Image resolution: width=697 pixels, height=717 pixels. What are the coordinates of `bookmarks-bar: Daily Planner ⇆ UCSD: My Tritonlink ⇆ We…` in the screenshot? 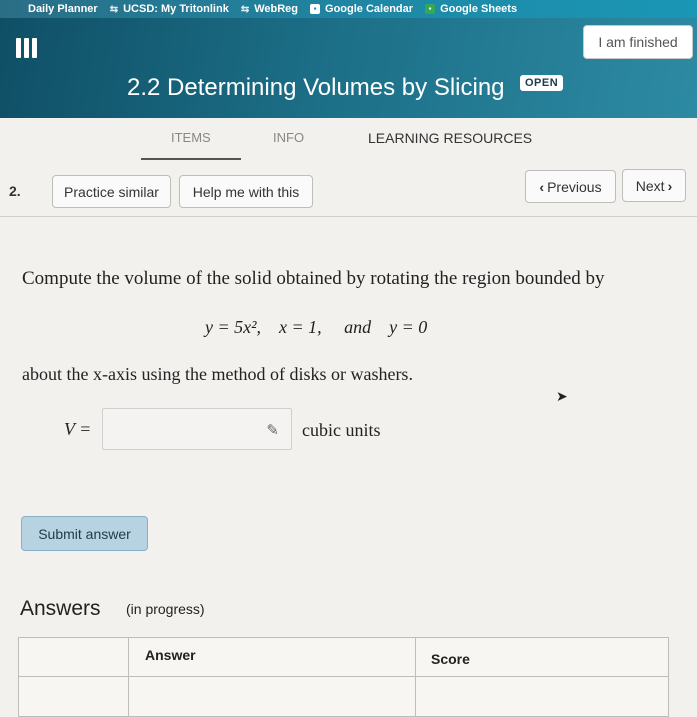 It's located at (348, 9).